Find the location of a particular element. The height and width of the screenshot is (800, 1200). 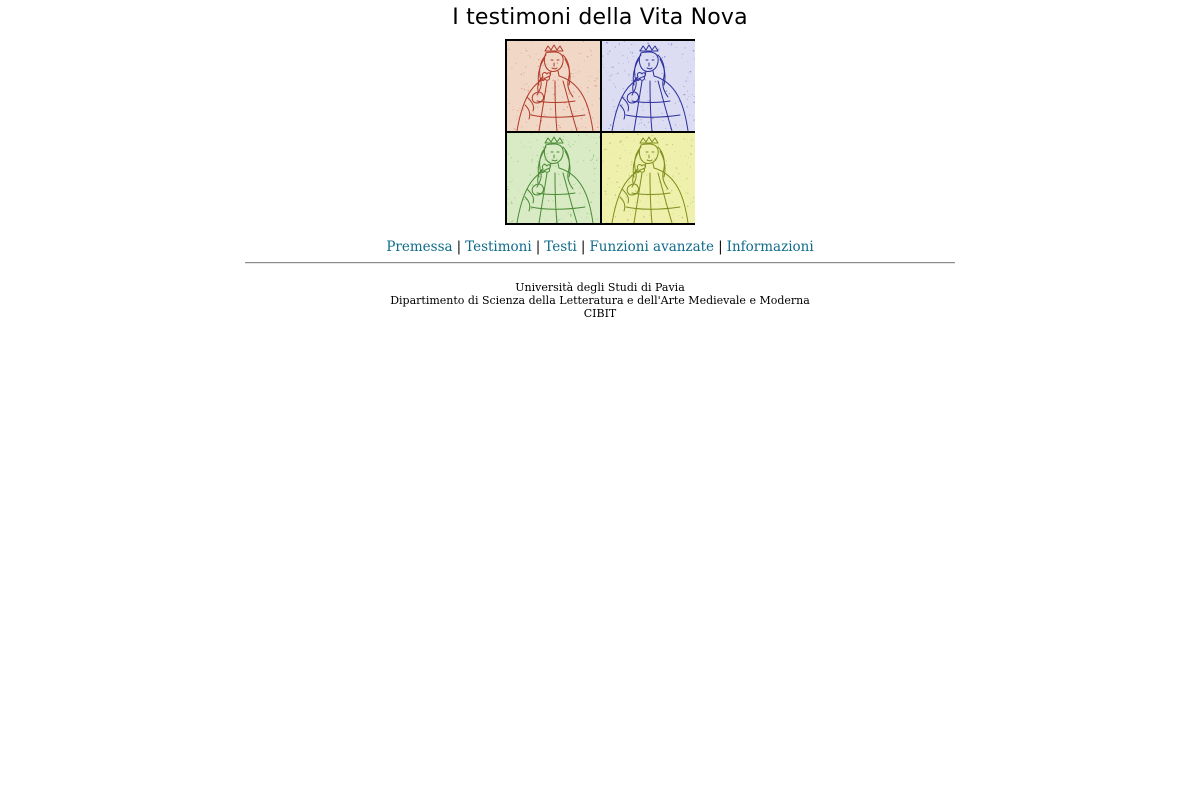

title-image-mosaic is located at coordinates (600, 132).